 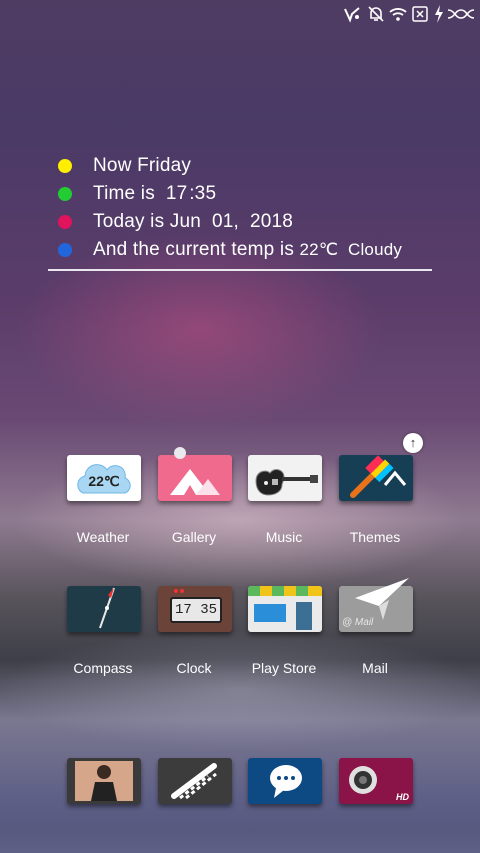 I want to click on sim-card-x-icon, so click(x=420, y=14).